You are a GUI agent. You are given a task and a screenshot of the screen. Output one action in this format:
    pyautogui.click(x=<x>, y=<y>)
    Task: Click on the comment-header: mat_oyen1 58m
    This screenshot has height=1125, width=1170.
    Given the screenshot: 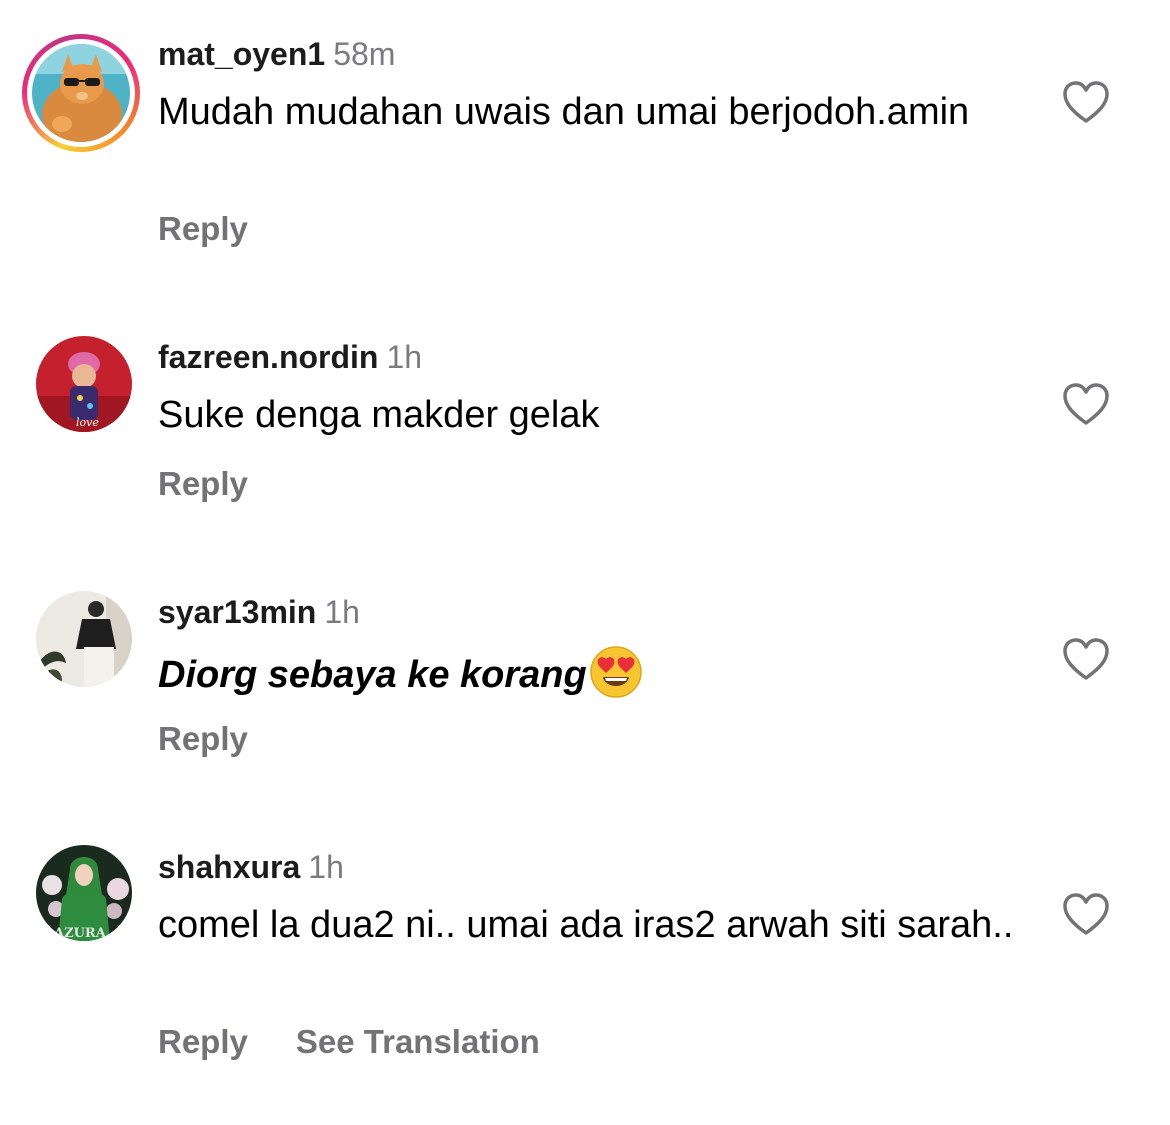 What is the action you would take?
    pyautogui.click(x=276, y=54)
    